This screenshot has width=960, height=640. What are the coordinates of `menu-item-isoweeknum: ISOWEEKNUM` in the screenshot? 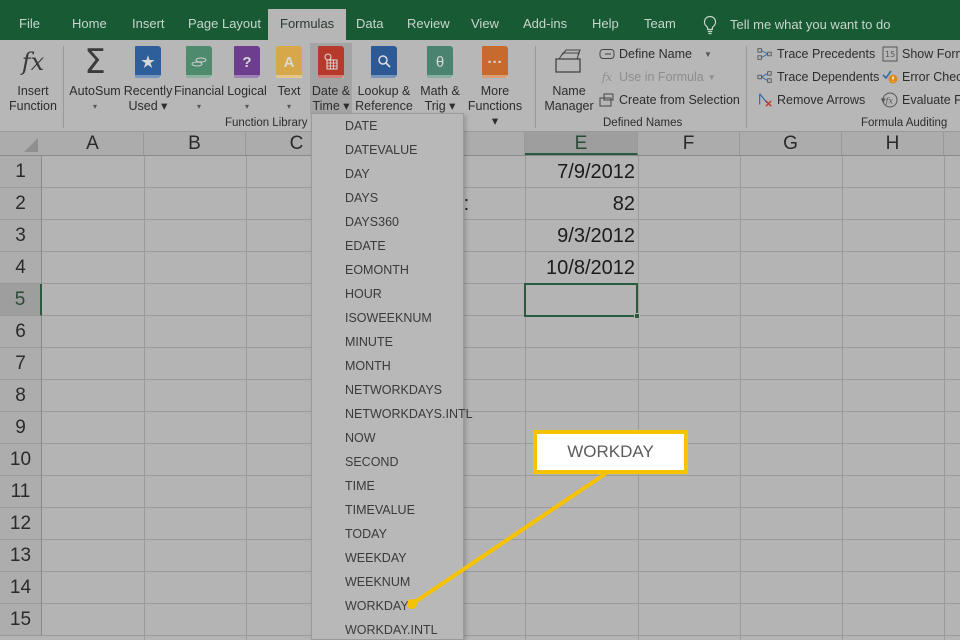 It's located at (387, 318).